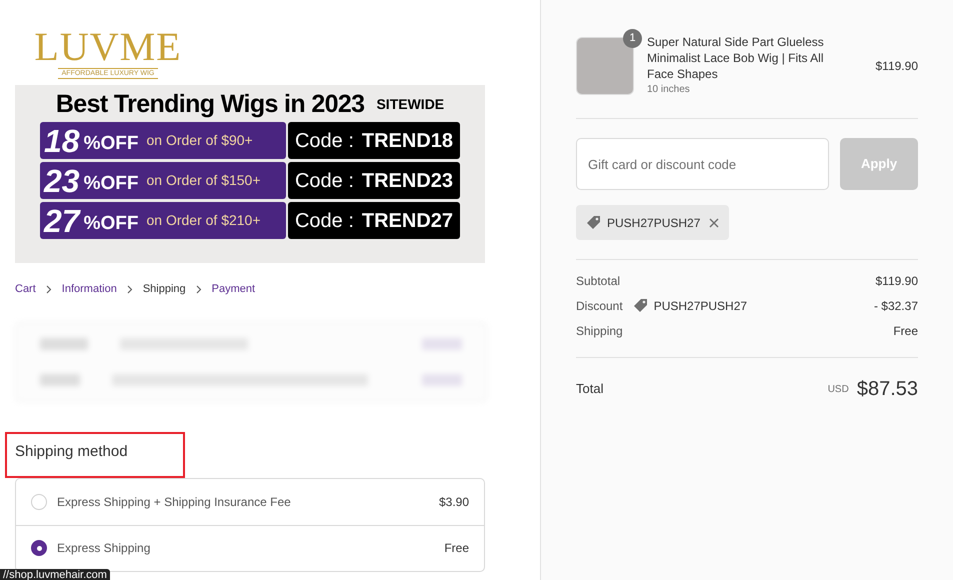 The height and width of the screenshot is (580, 953). I want to click on summary-label: Shipping, so click(599, 331).